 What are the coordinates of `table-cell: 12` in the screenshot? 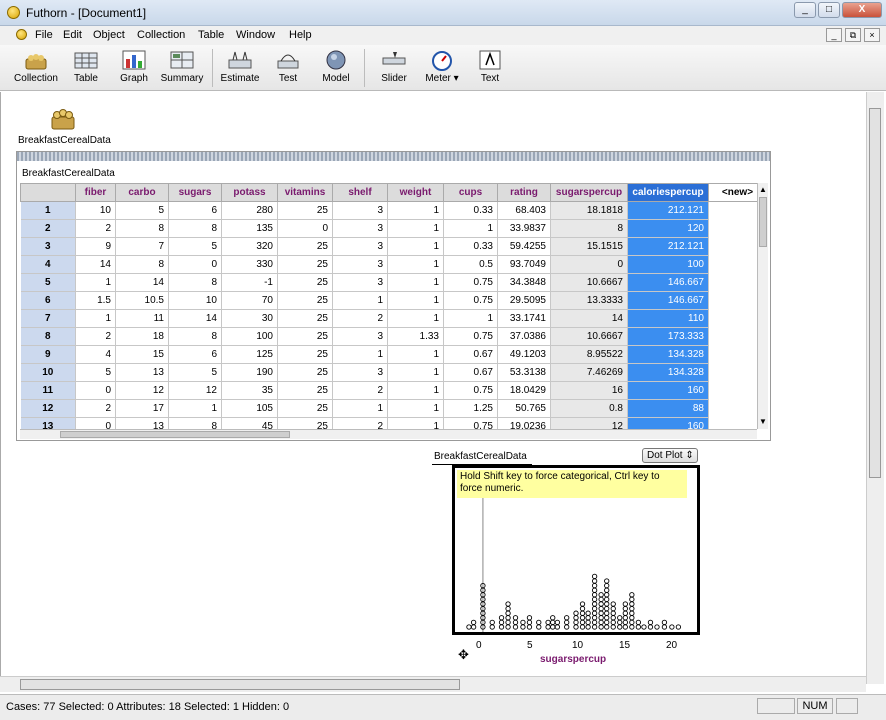 It's located at (195, 390).